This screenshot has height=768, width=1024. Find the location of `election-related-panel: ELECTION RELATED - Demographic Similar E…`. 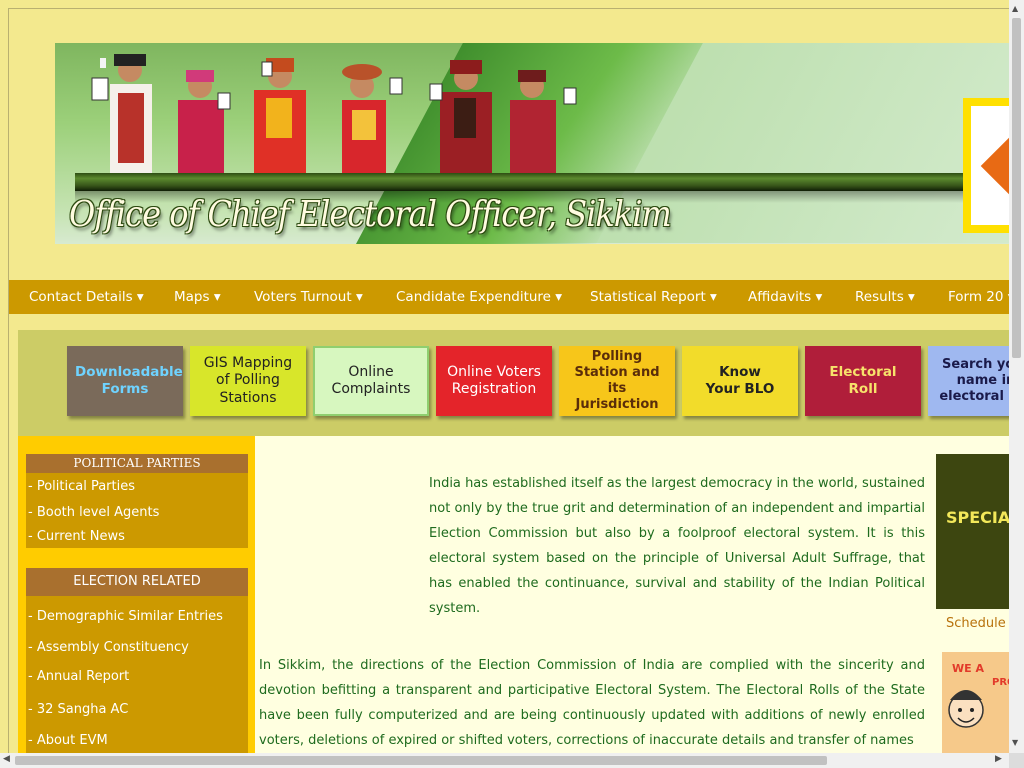

election-related-panel: ELECTION RELATED - Demographic Similar E… is located at coordinates (137, 660).